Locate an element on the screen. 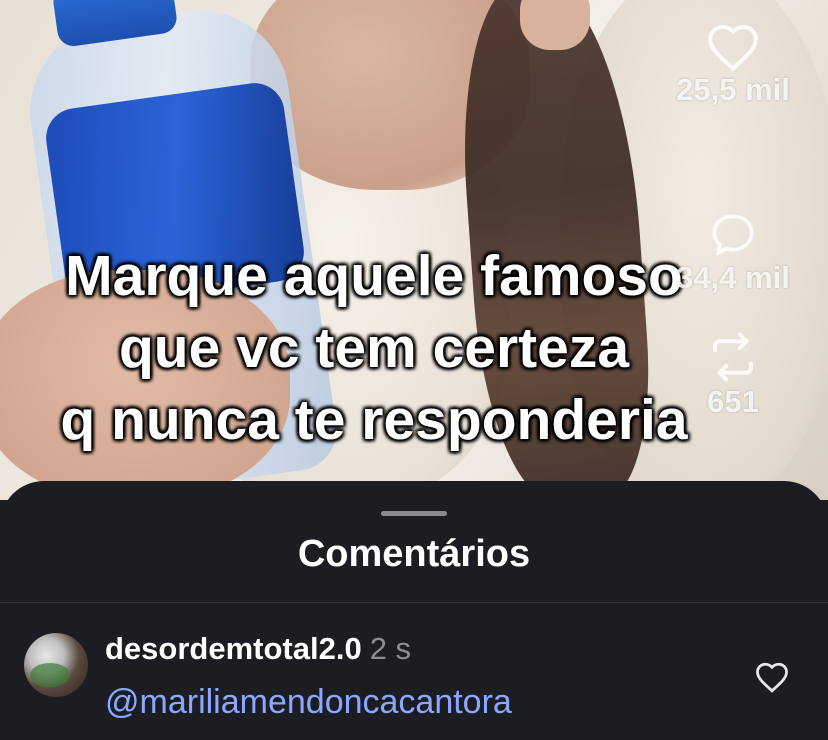 The image size is (828, 740). repost-action: 651 is located at coordinates (733, 375).